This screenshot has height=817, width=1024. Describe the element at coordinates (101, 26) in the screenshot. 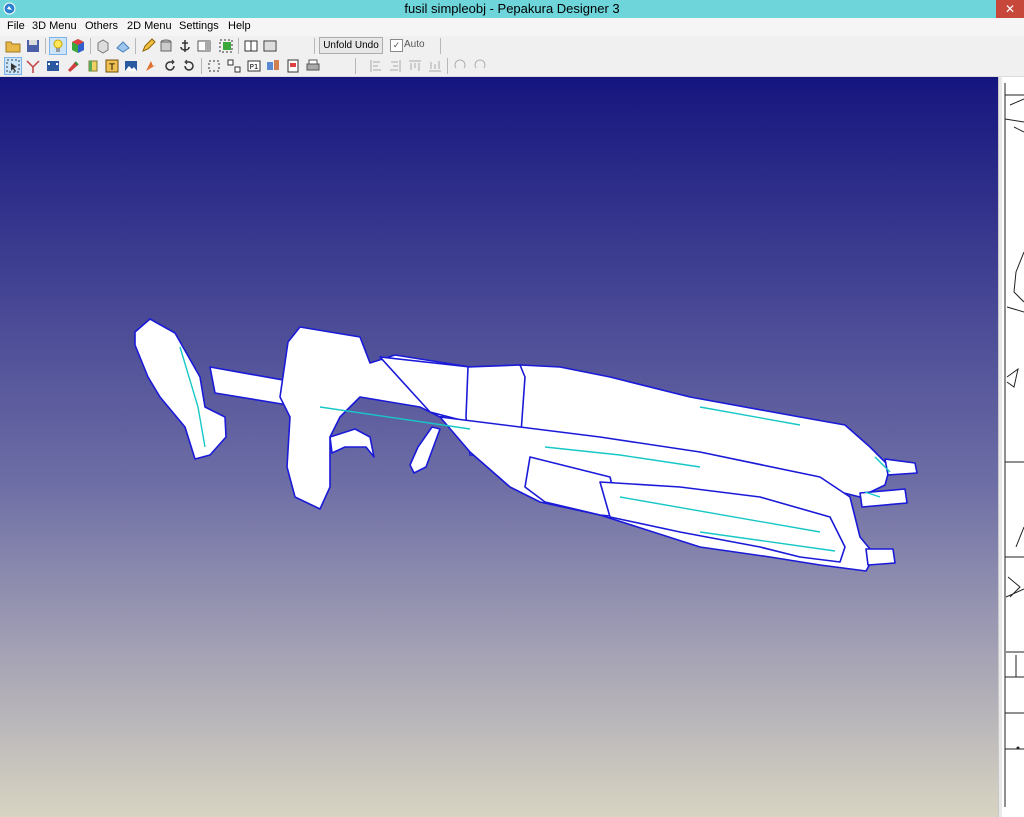

I see `menu-others: Others` at that location.